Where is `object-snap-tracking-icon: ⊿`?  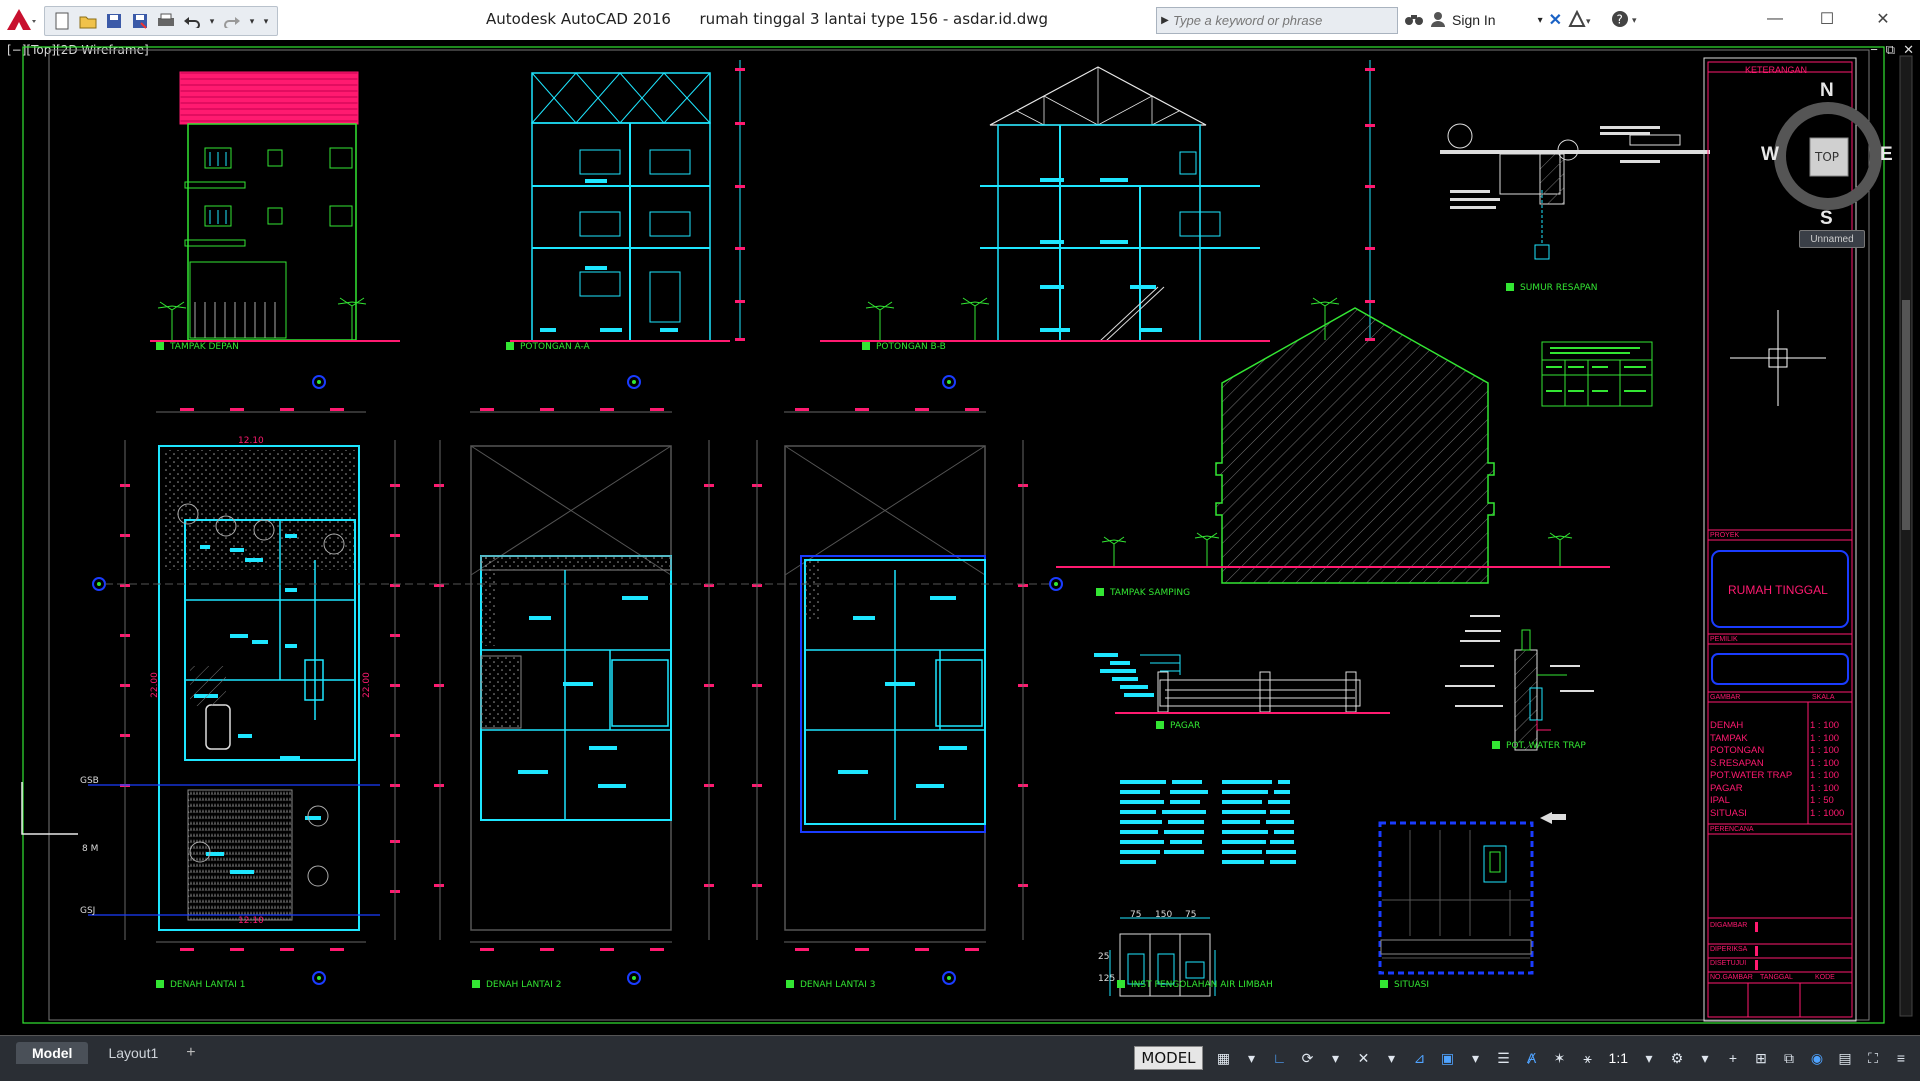
object-snap-tracking-icon: ⊿ is located at coordinates (1420, 1058).